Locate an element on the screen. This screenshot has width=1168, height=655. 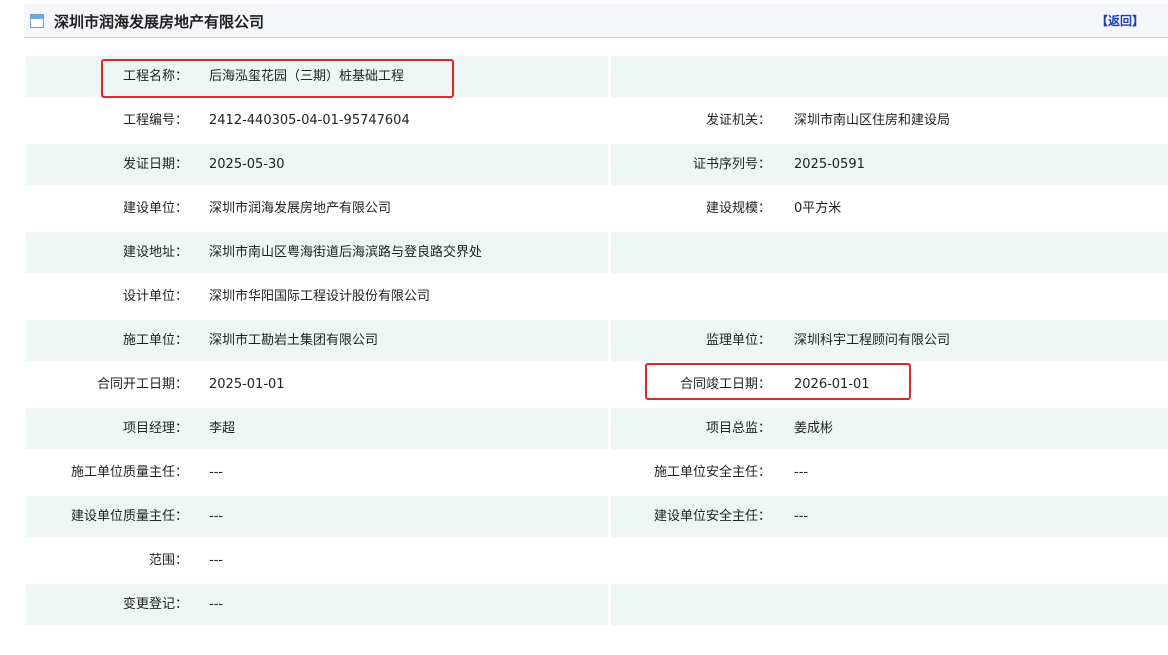
address-value: 深圳市南山区粤海街道后海滨路与登良路交界处 is located at coordinates (405, 252).